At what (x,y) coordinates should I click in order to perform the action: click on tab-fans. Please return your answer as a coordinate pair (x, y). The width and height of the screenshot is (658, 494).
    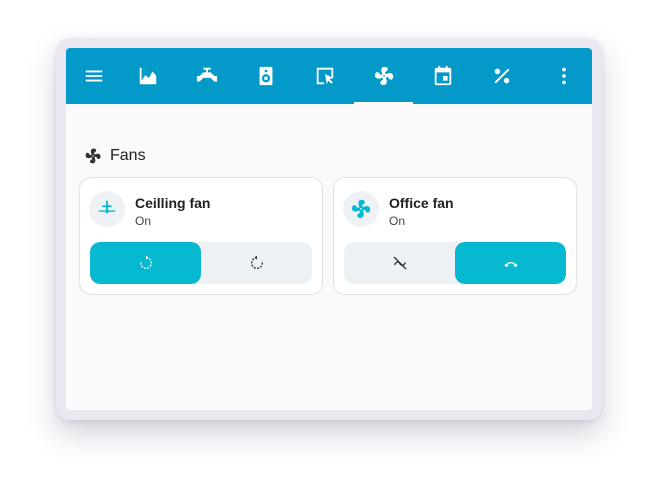
    Looking at the image, I should click on (384, 76).